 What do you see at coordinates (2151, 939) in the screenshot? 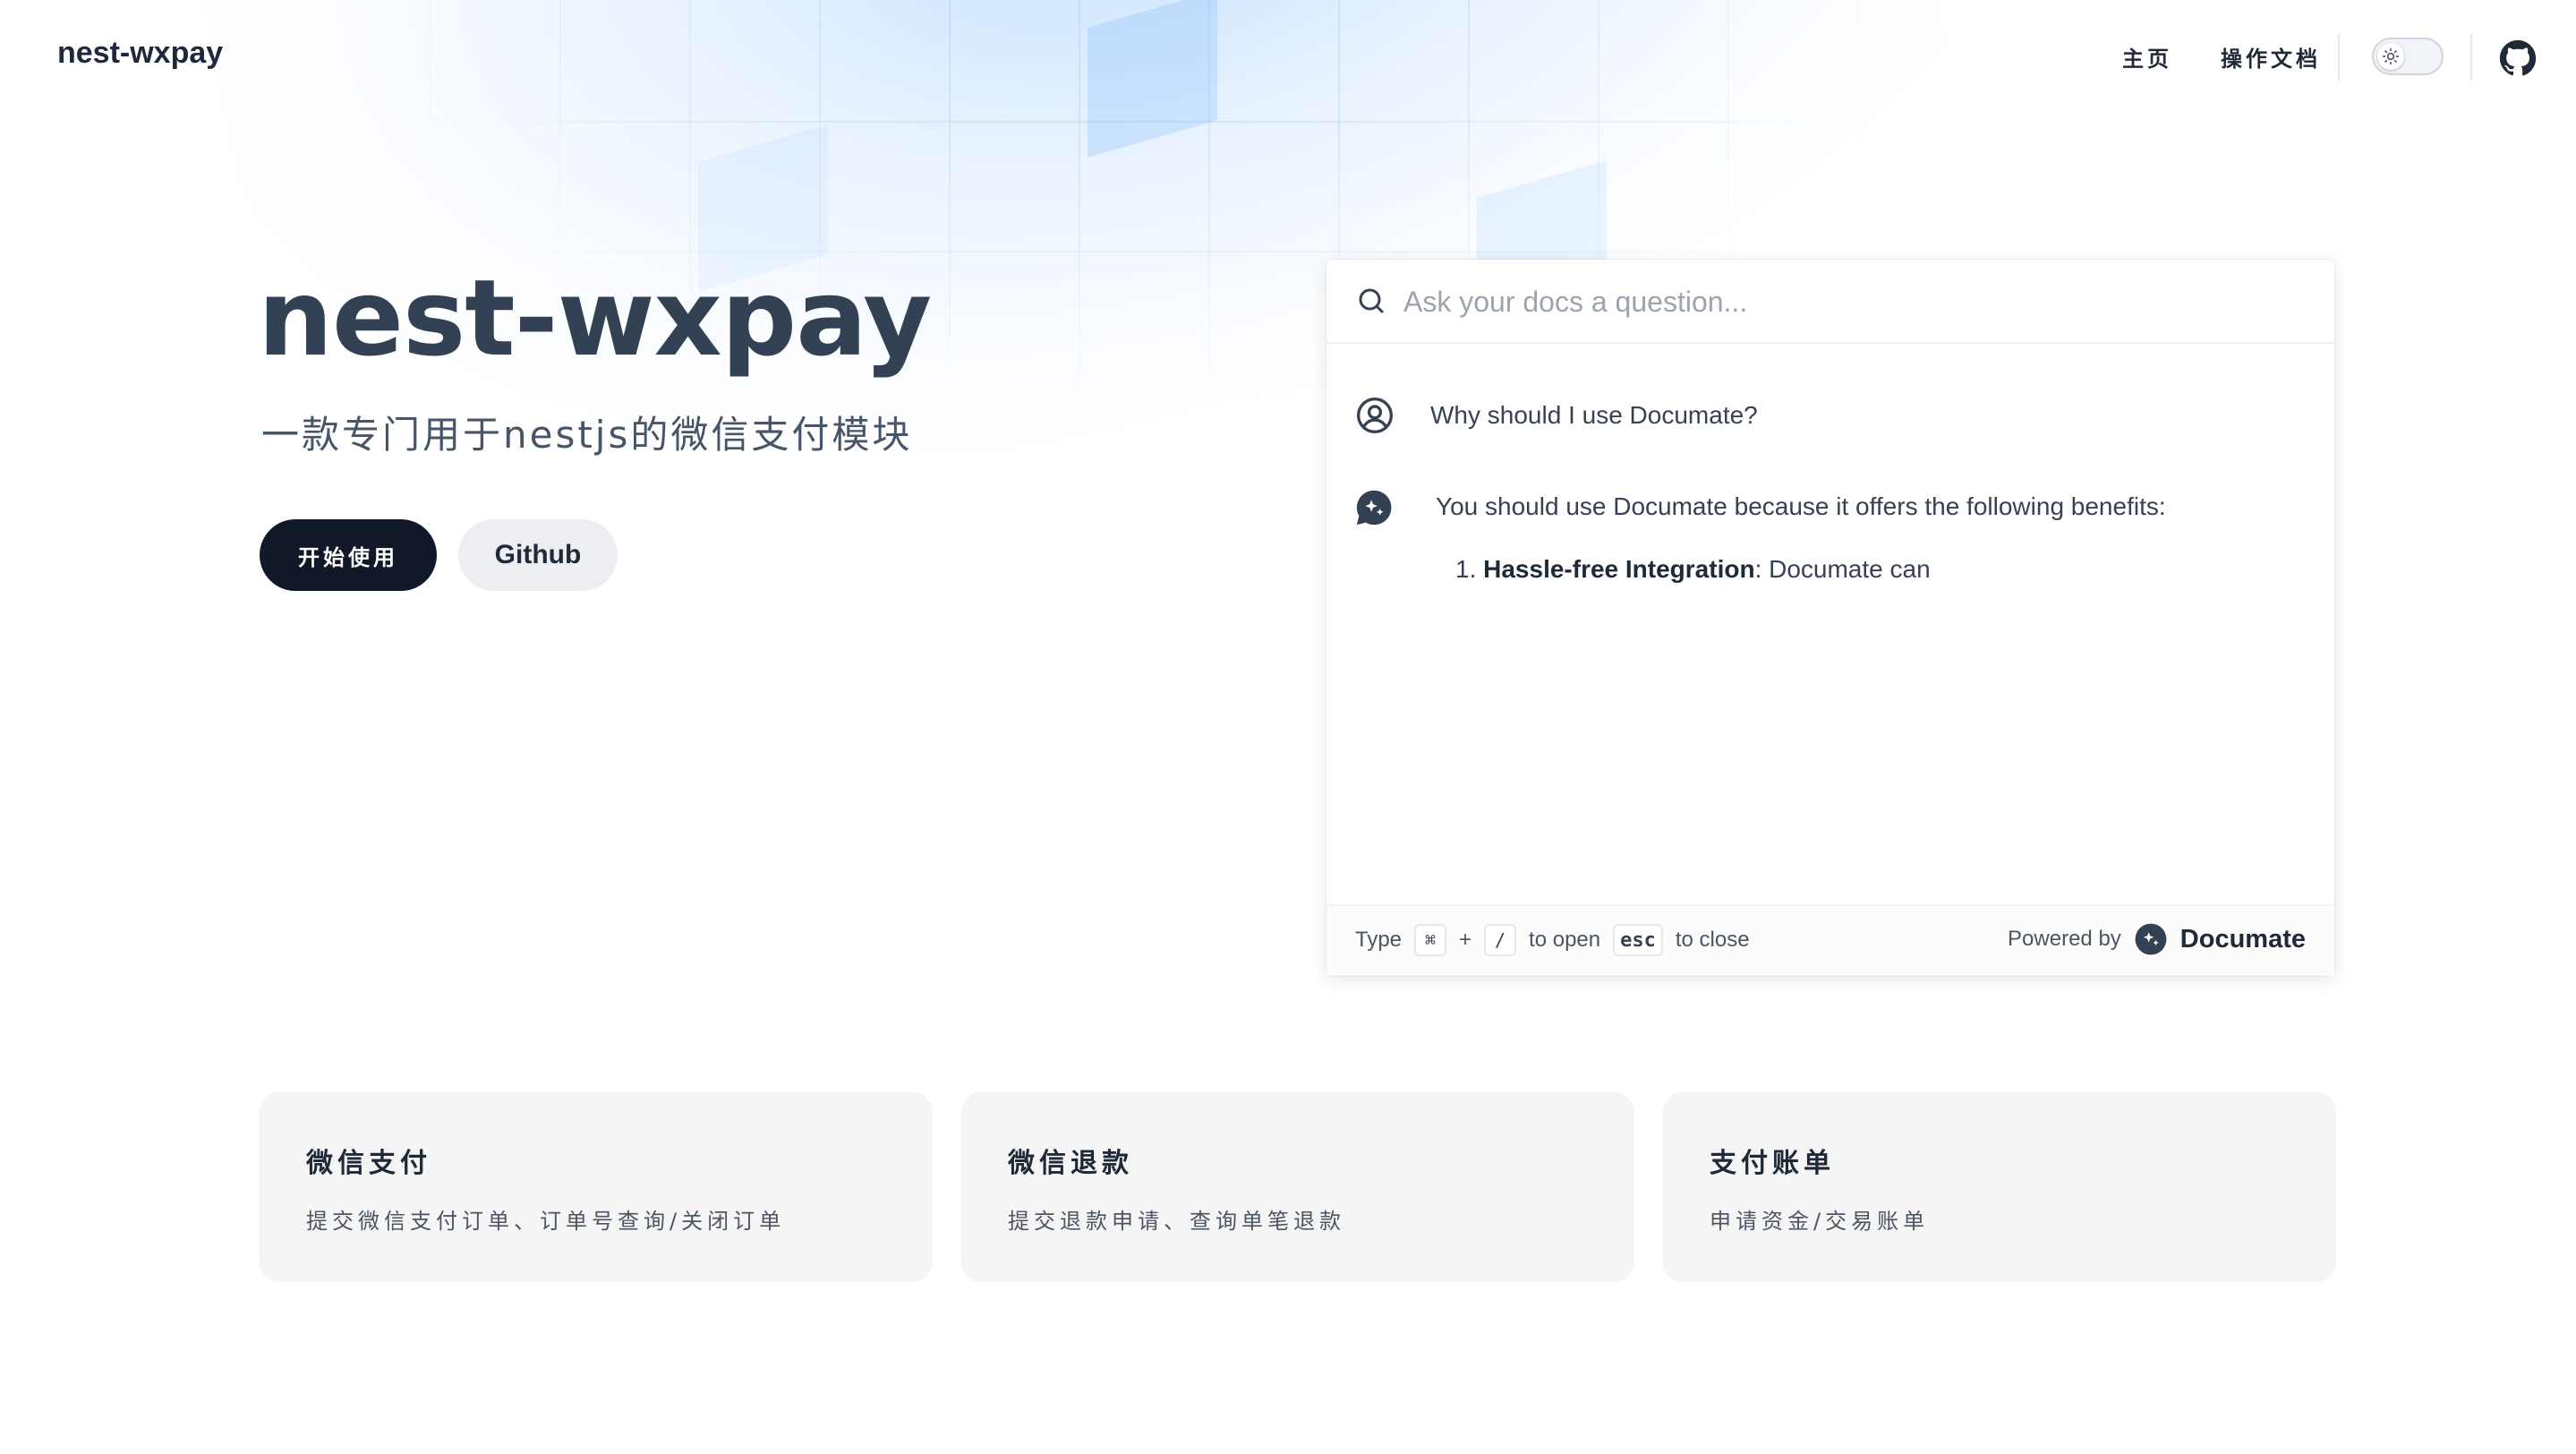
I see `documate-logo-icon` at bounding box center [2151, 939].